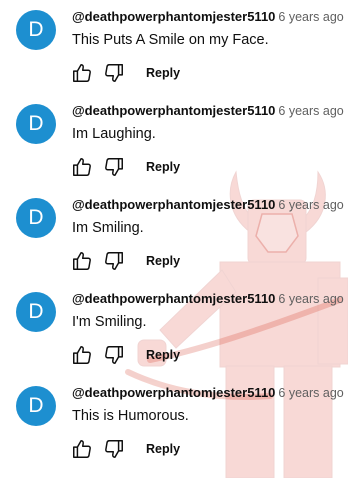 The width and height of the screenshot is (348, 478). Describe the element at coordinates (170, 40) in the screenshot. I see `comment-text: This Puts A Smile on my Face.` at that location.